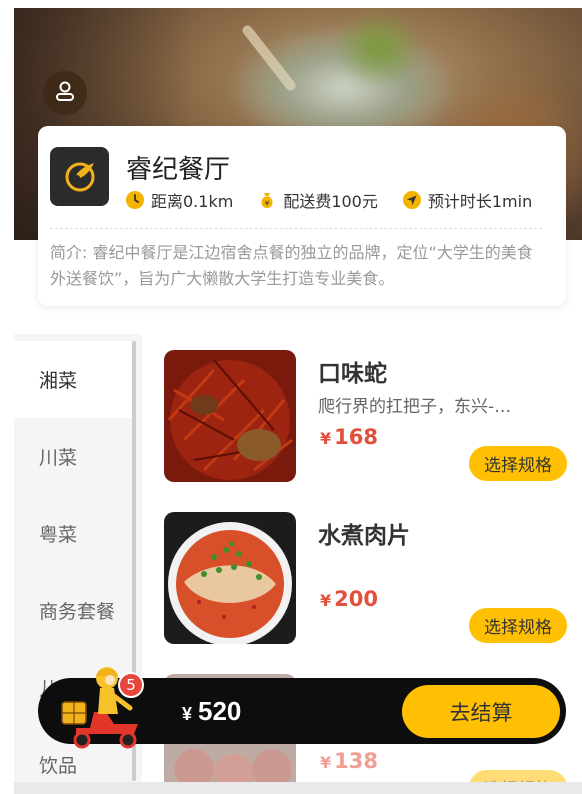  What do you see at coordinates (352, 374) in the screenshot?
I see `dish-name: 口味蛇` at bounding box center [352, 374].